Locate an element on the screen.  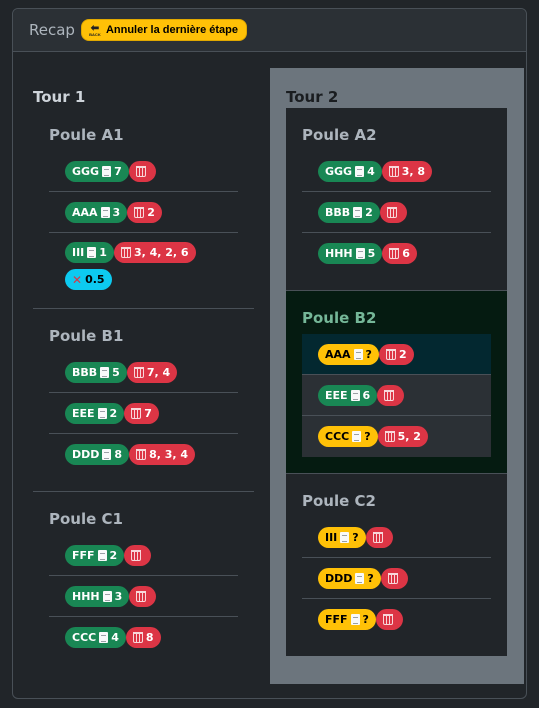
team-badge: III? is located at coordinates (342, 537).